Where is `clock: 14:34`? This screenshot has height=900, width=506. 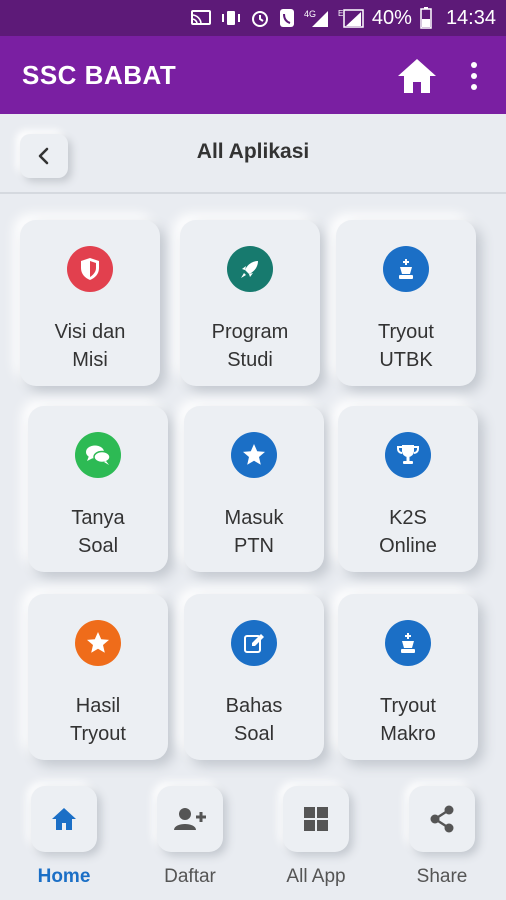 clock: 14:34 is located at coordinates (470, 17).